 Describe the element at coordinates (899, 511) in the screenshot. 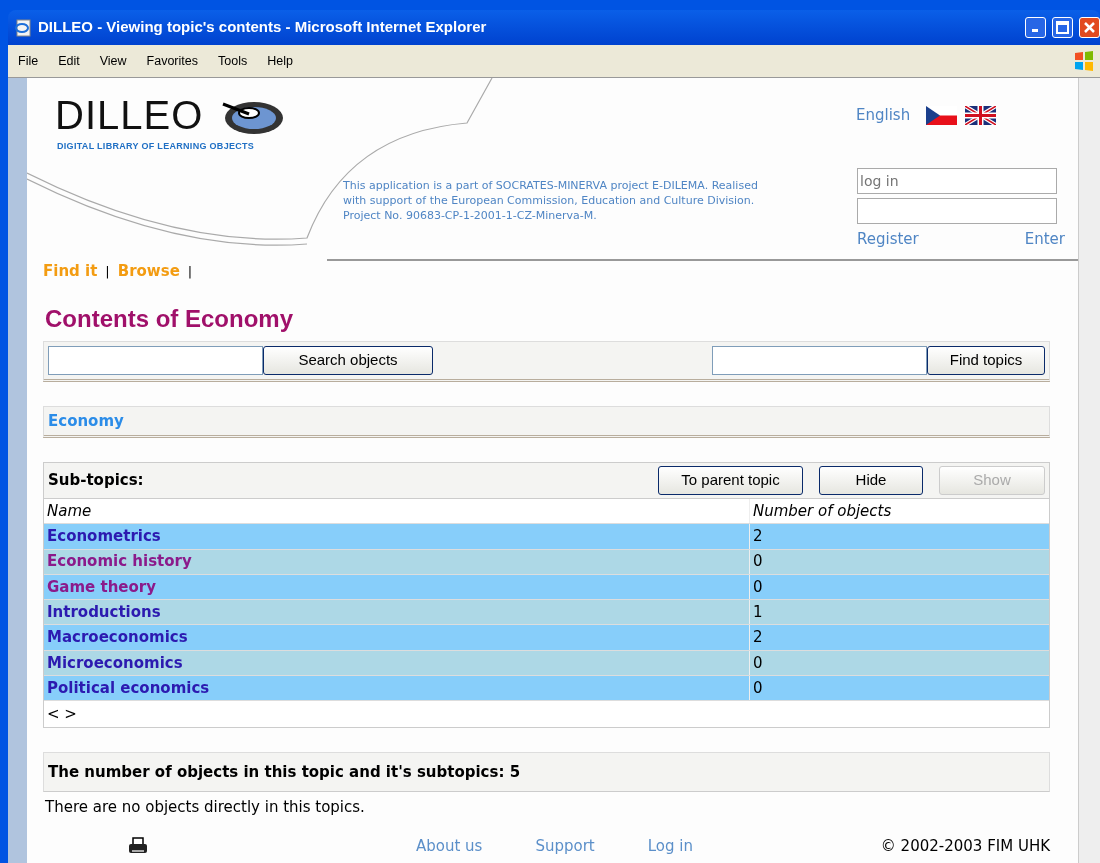

I see `column-header: Number of objects` at that location.